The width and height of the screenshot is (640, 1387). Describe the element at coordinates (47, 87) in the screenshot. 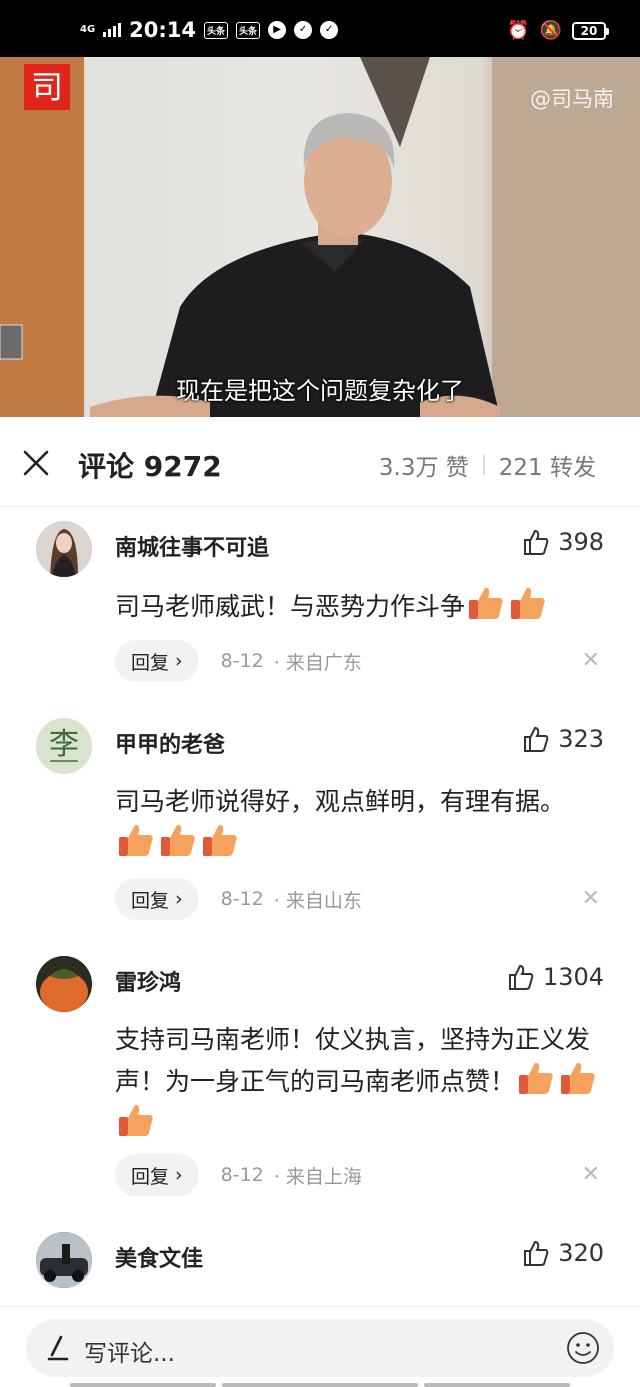

I see `channel-logo: 司` at that location.